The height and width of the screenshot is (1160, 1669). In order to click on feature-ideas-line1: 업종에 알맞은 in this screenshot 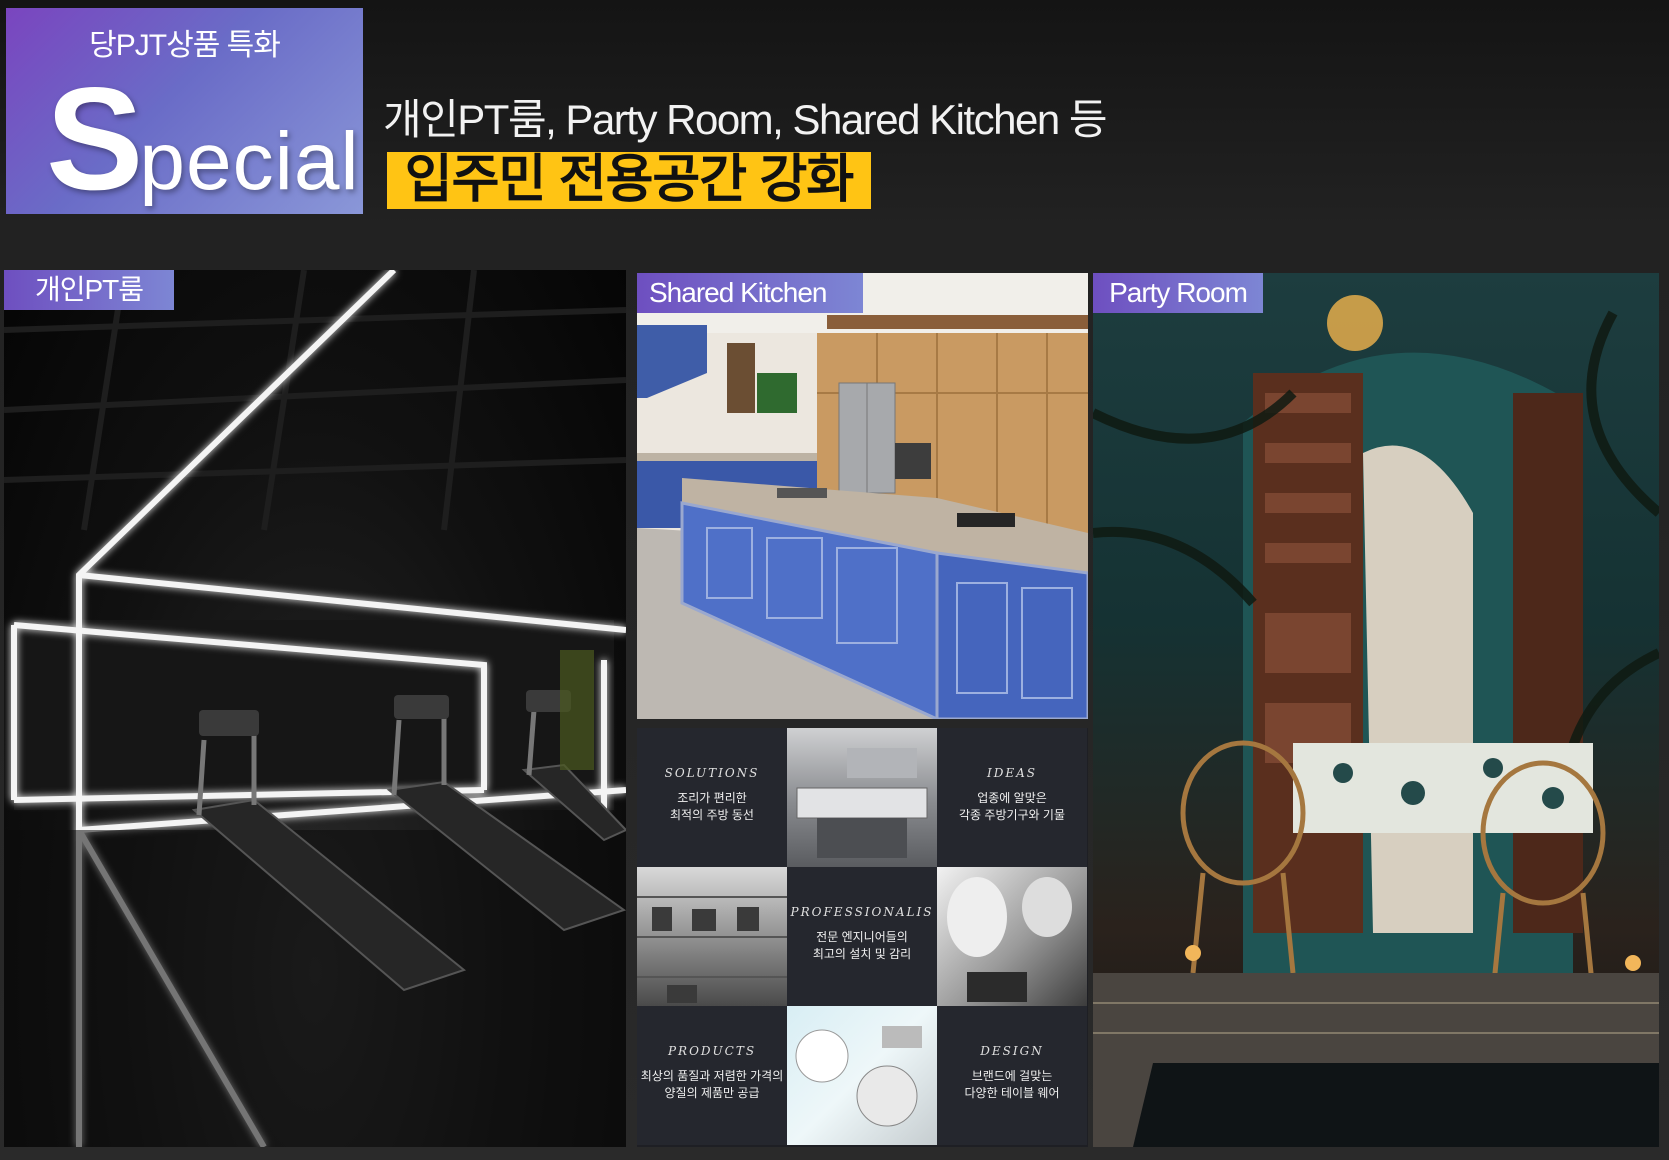, I will do `click(1012, 798)`.